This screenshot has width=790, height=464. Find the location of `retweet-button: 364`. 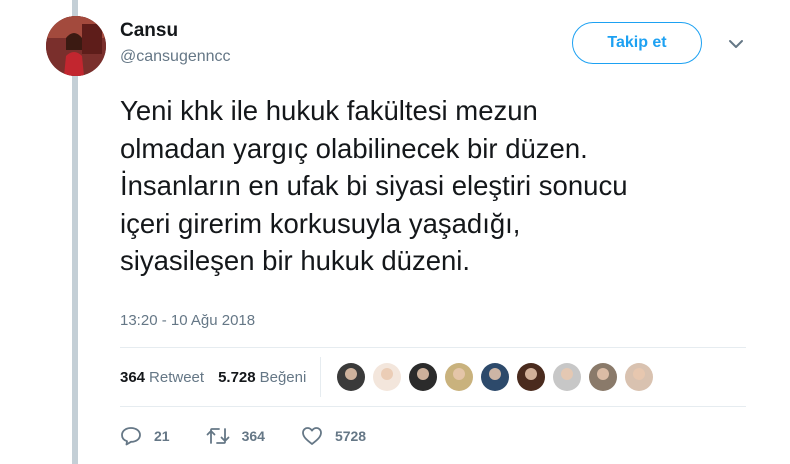

retweet-button: 364 is located at coordinates (235, 436).